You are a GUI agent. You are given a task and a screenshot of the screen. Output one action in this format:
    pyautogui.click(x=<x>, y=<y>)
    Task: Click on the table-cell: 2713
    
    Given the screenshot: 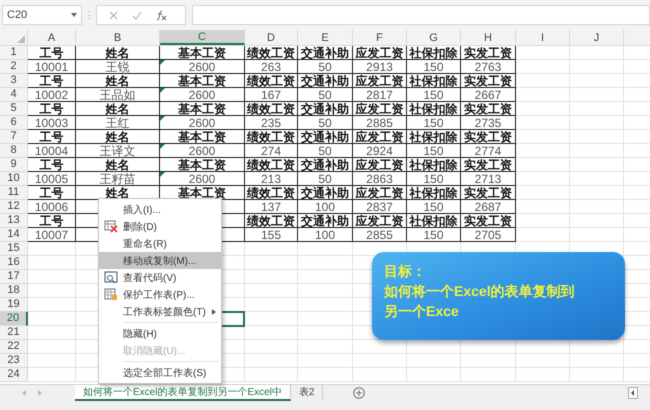 What is the action you would take?
    pyautogui.click(x=488, y=179)
    